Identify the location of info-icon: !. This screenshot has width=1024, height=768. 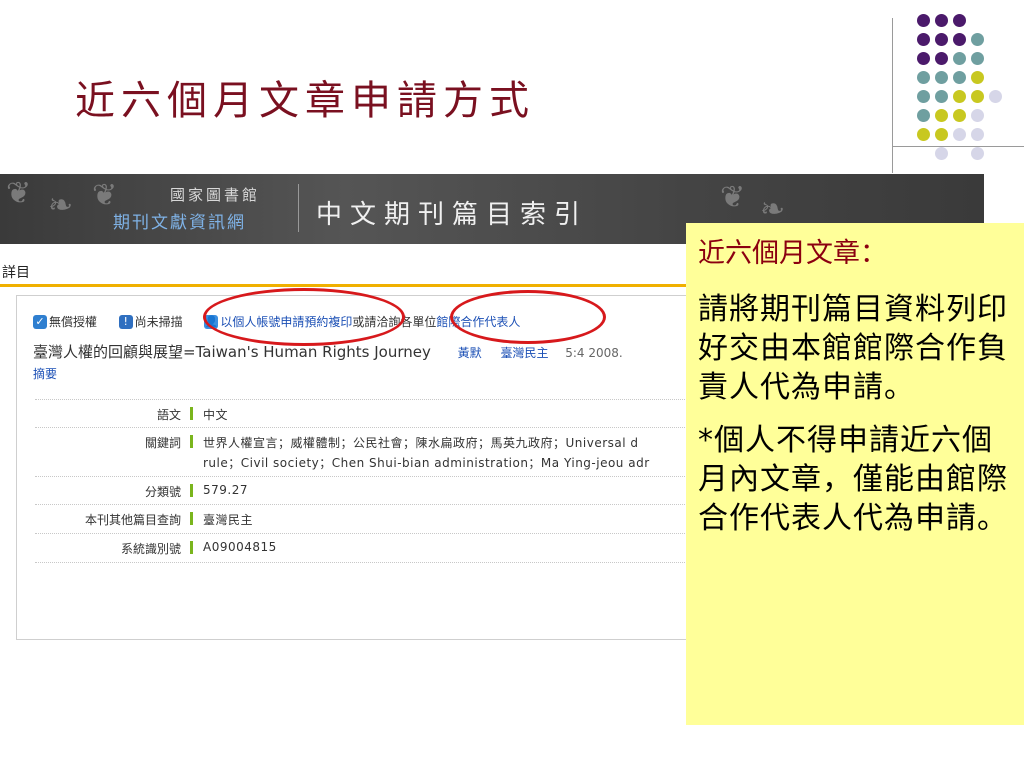
(125, 321).